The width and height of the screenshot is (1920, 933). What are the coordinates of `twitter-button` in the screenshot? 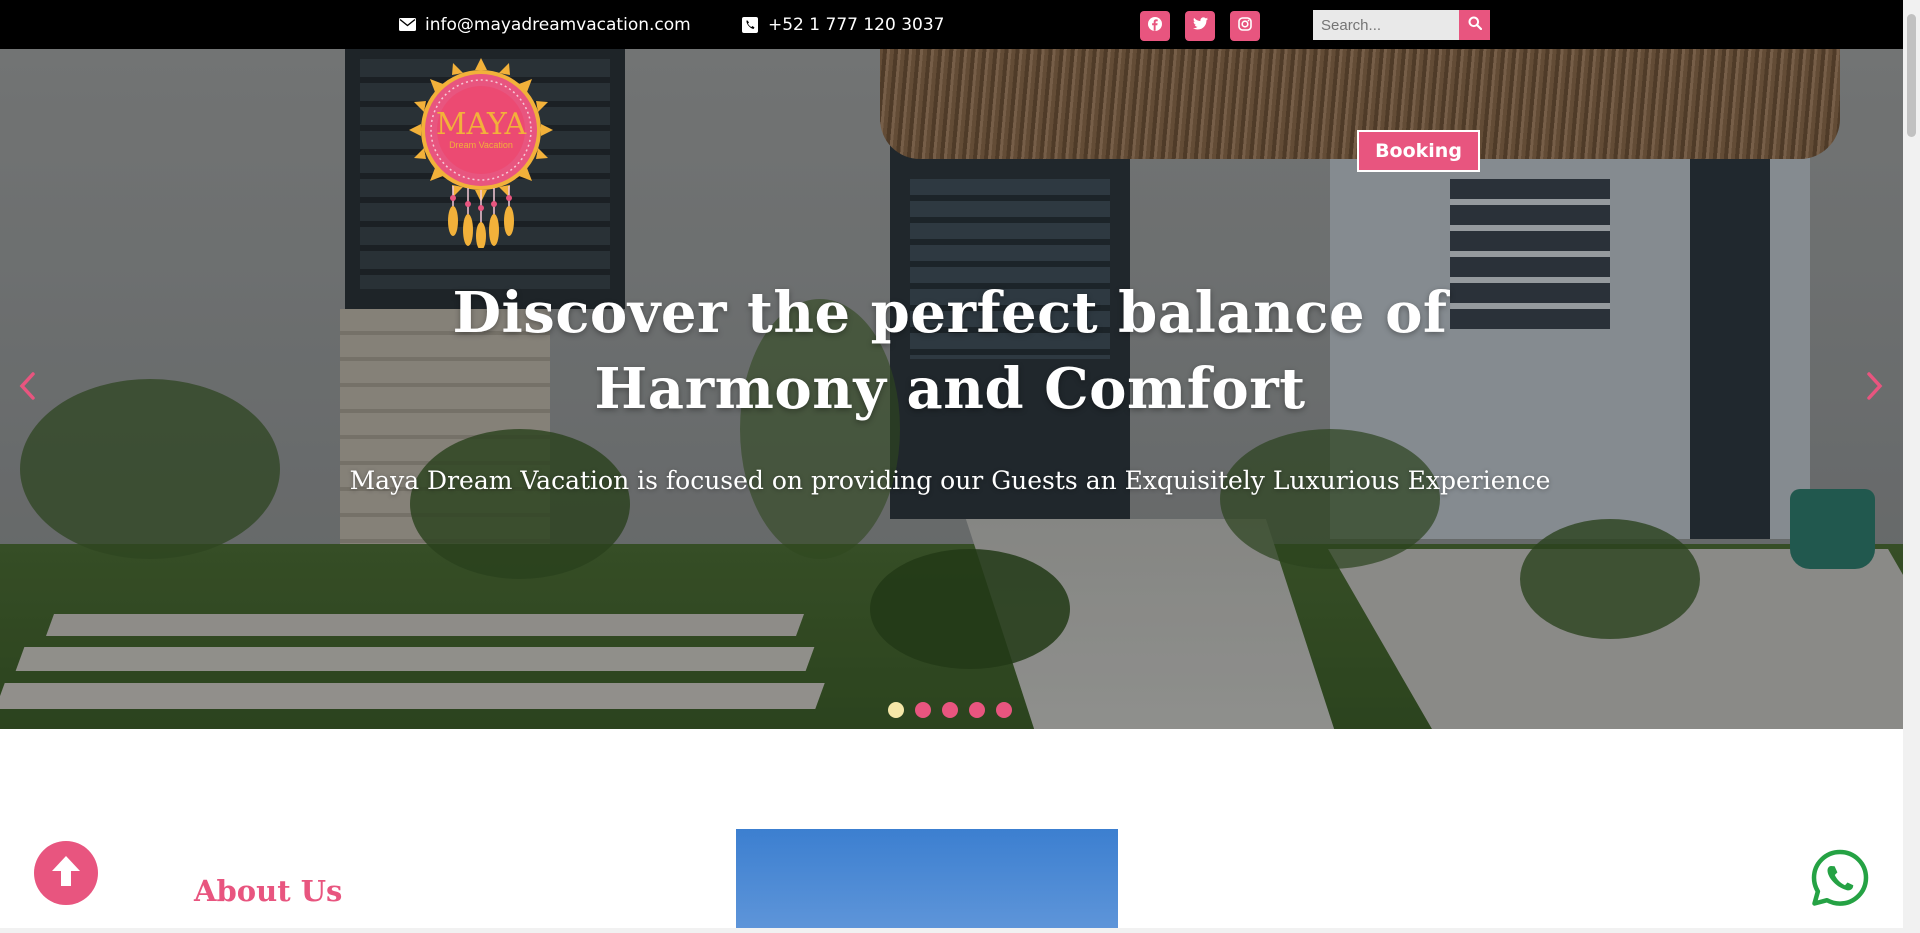 It's located at (1200, 26).